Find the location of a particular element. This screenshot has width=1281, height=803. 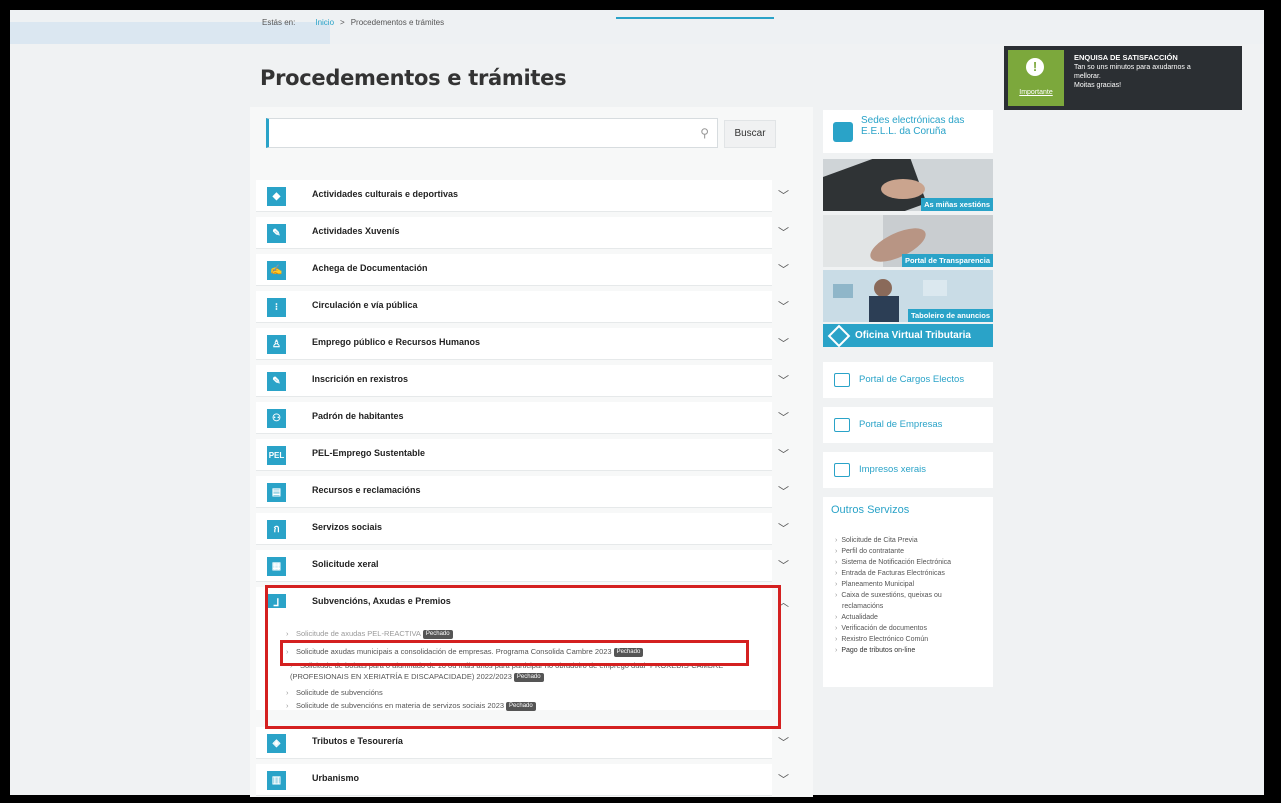

important-badge: ! Importante is located at coordinates (1036, 78).